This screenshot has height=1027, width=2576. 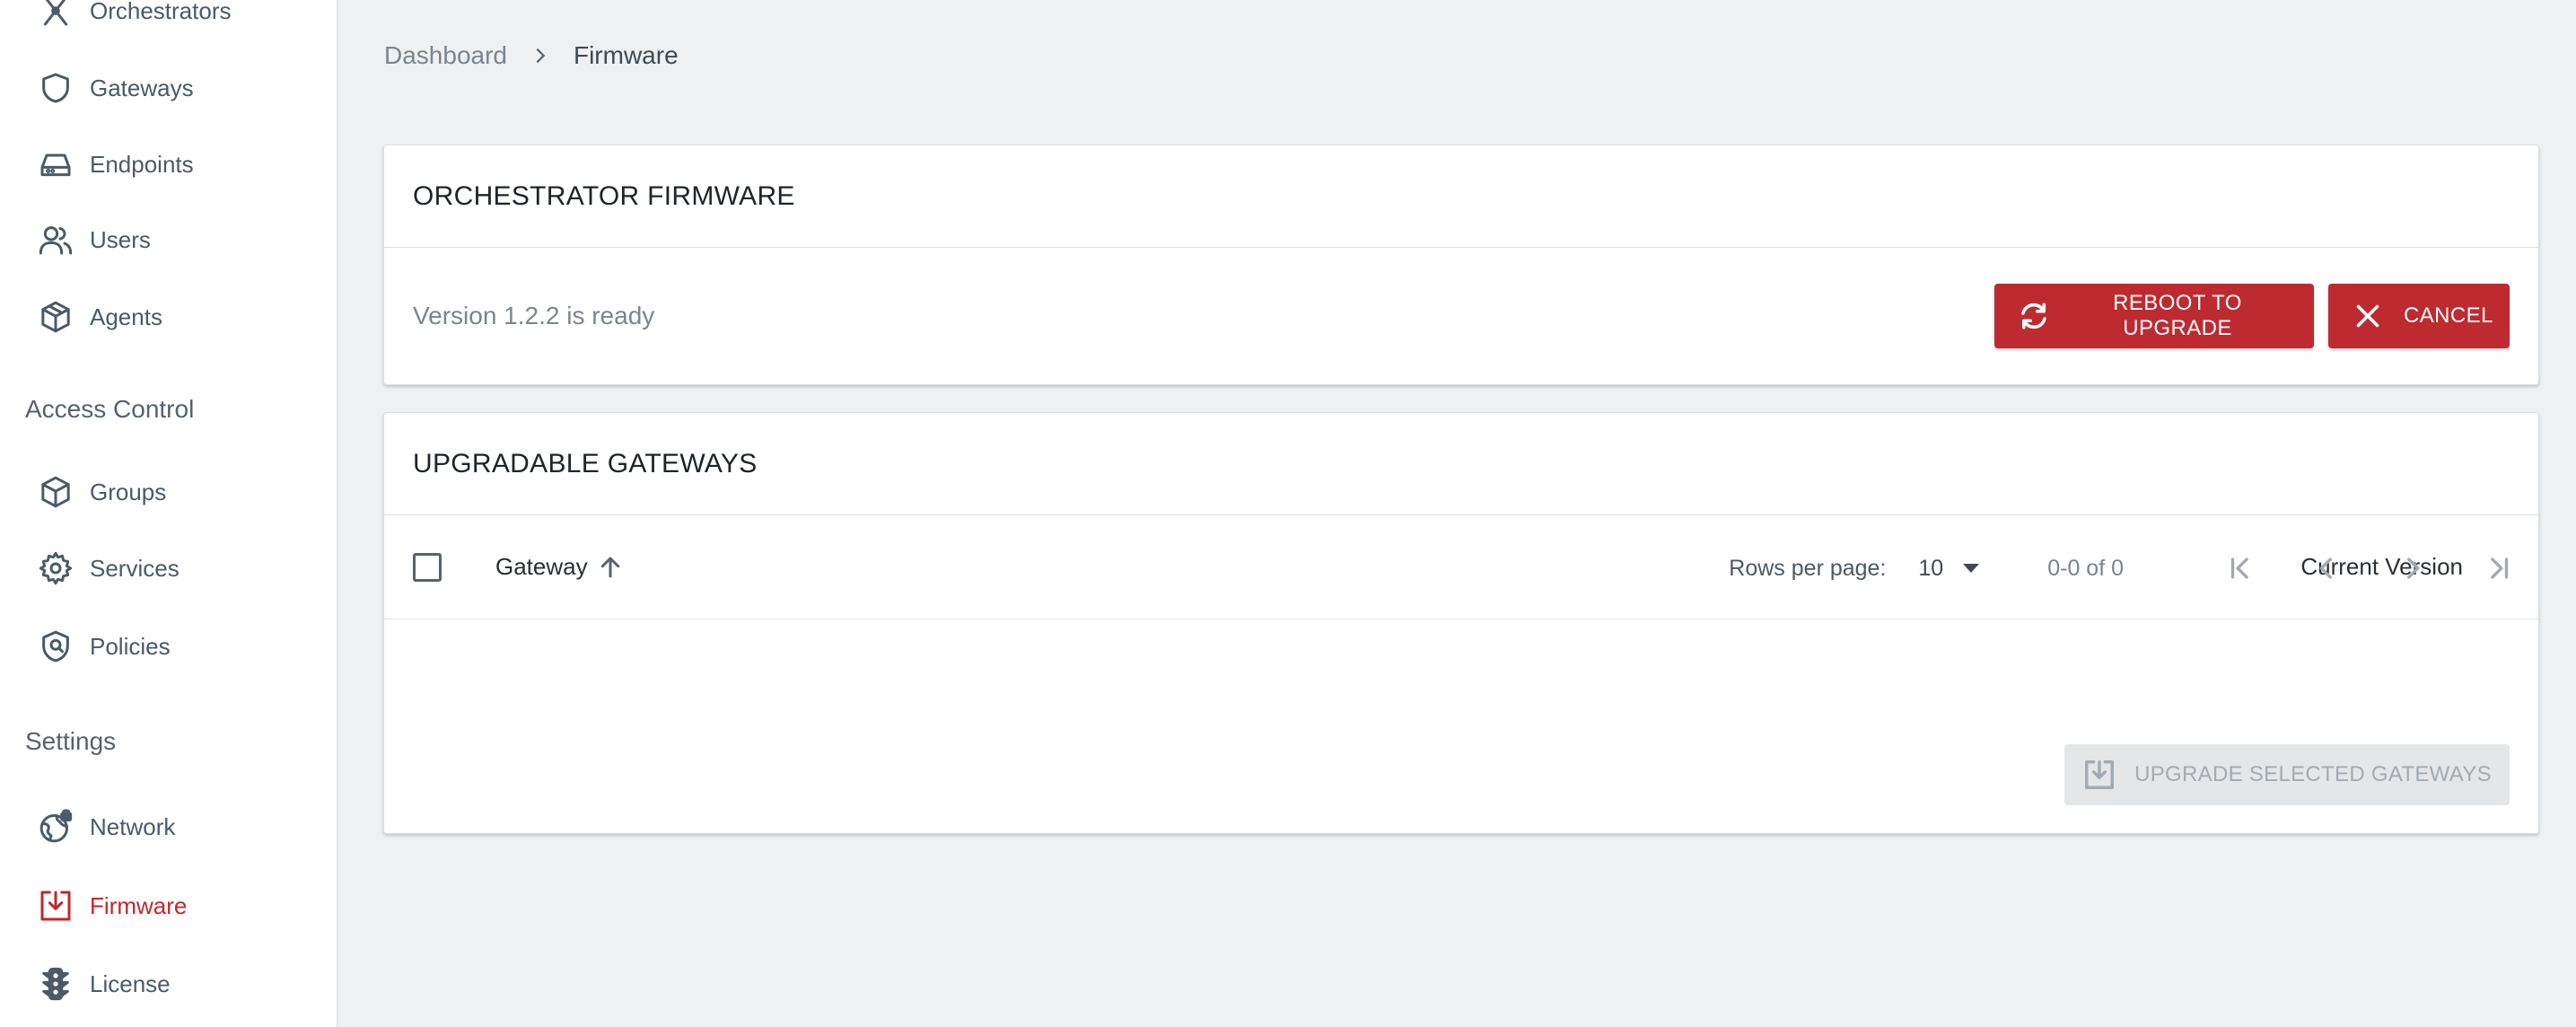 I want to click on breadcrumb: Dashboard Firmware, so click(x=531, y=55).